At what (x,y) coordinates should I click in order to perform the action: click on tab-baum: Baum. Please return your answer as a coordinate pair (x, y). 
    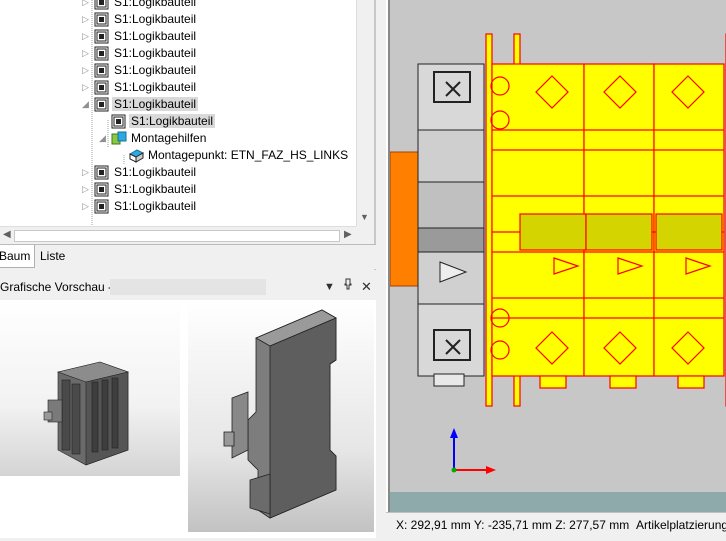
    Looking at the image, I should click on (18, 256).